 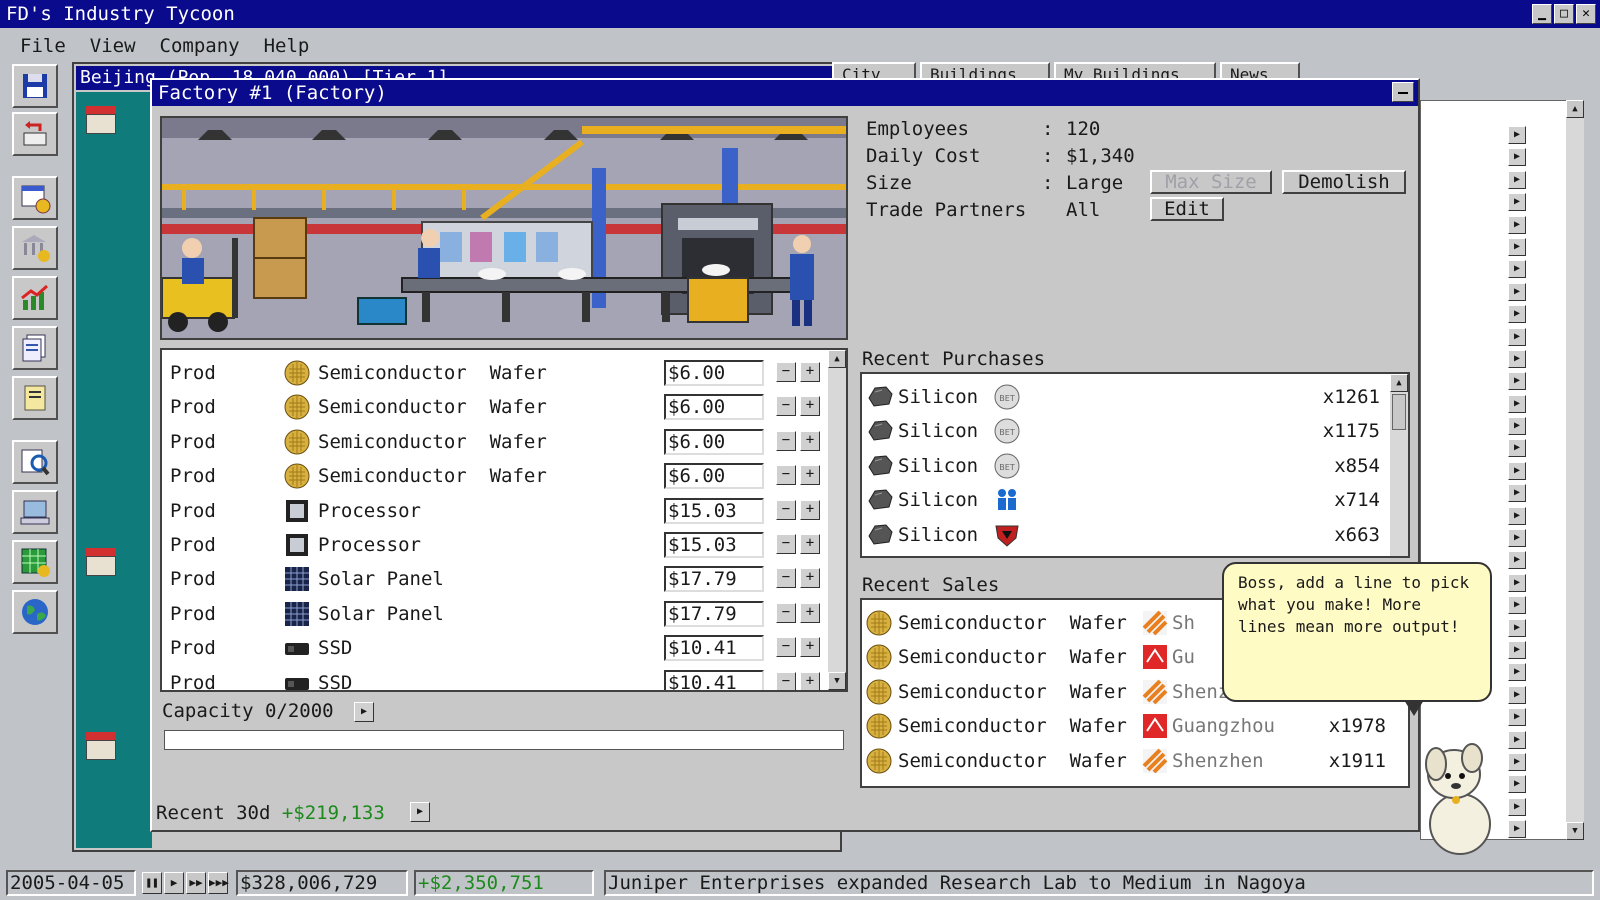 What do you see at coordinates (35, 612) in the screenshot?
I see `globe-button` at bounding box center [35, 612].